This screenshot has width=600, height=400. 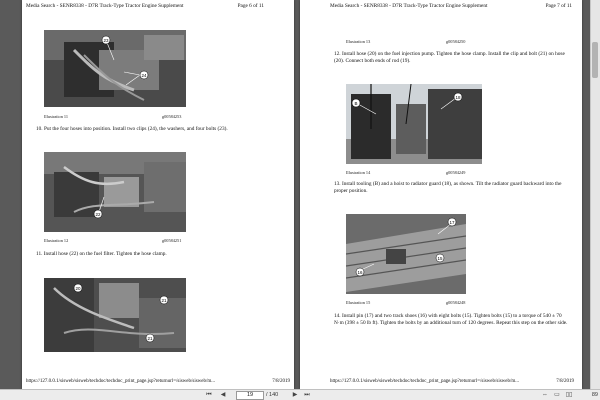 I want to click on callout-16: 16, so click(x=360, y=272).